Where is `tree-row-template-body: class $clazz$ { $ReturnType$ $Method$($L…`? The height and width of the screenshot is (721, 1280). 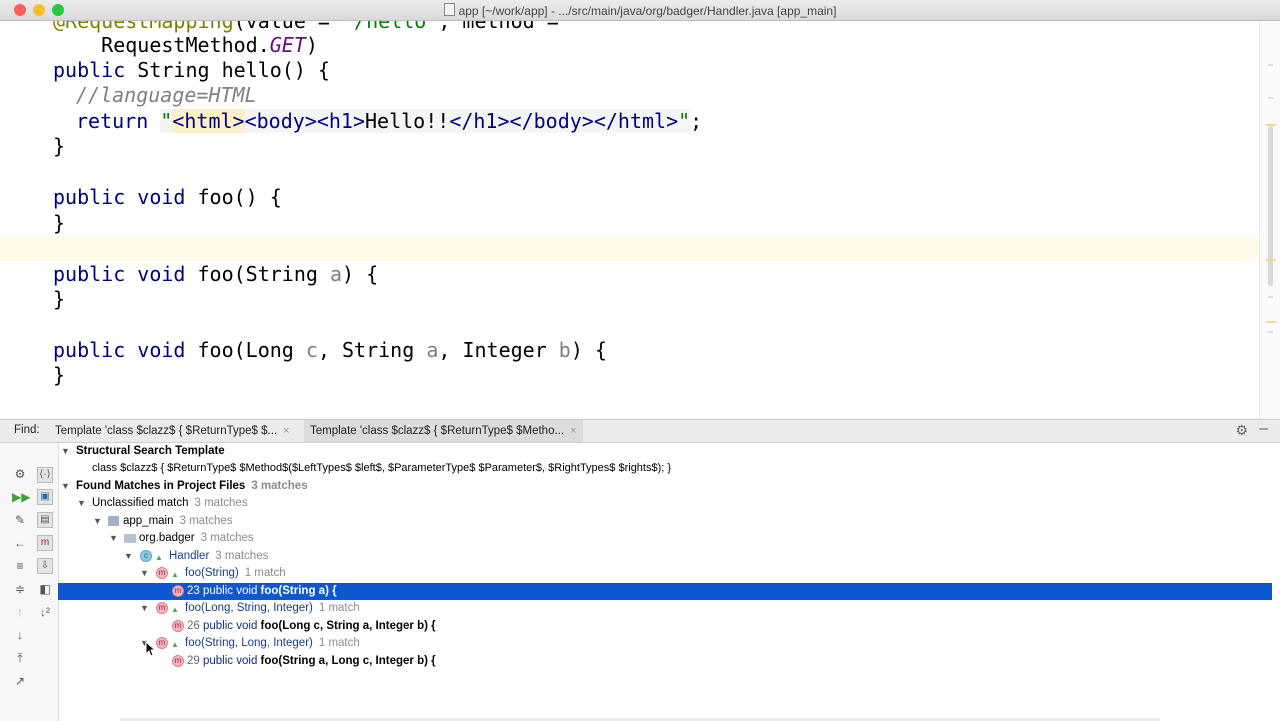 tree-row-template-body: class $clazz$ { $ReturnType$ $Method$($L… is located at coordinates (665, 468).